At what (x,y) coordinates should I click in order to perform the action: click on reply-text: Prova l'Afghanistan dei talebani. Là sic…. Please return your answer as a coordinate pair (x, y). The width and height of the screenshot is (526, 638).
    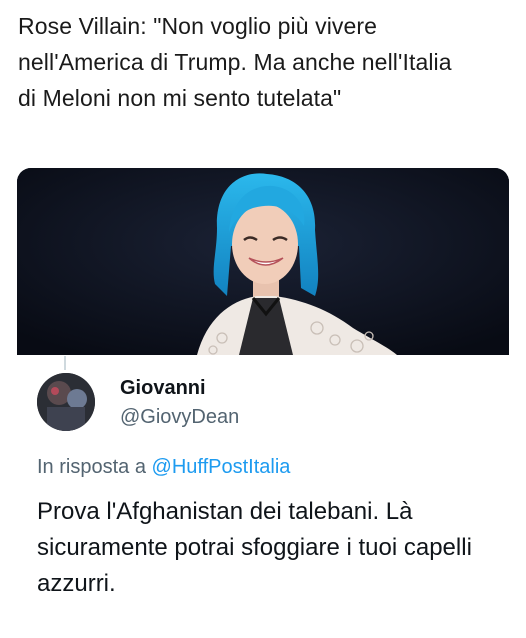
    Looking at the image, I should click on (254, 547).